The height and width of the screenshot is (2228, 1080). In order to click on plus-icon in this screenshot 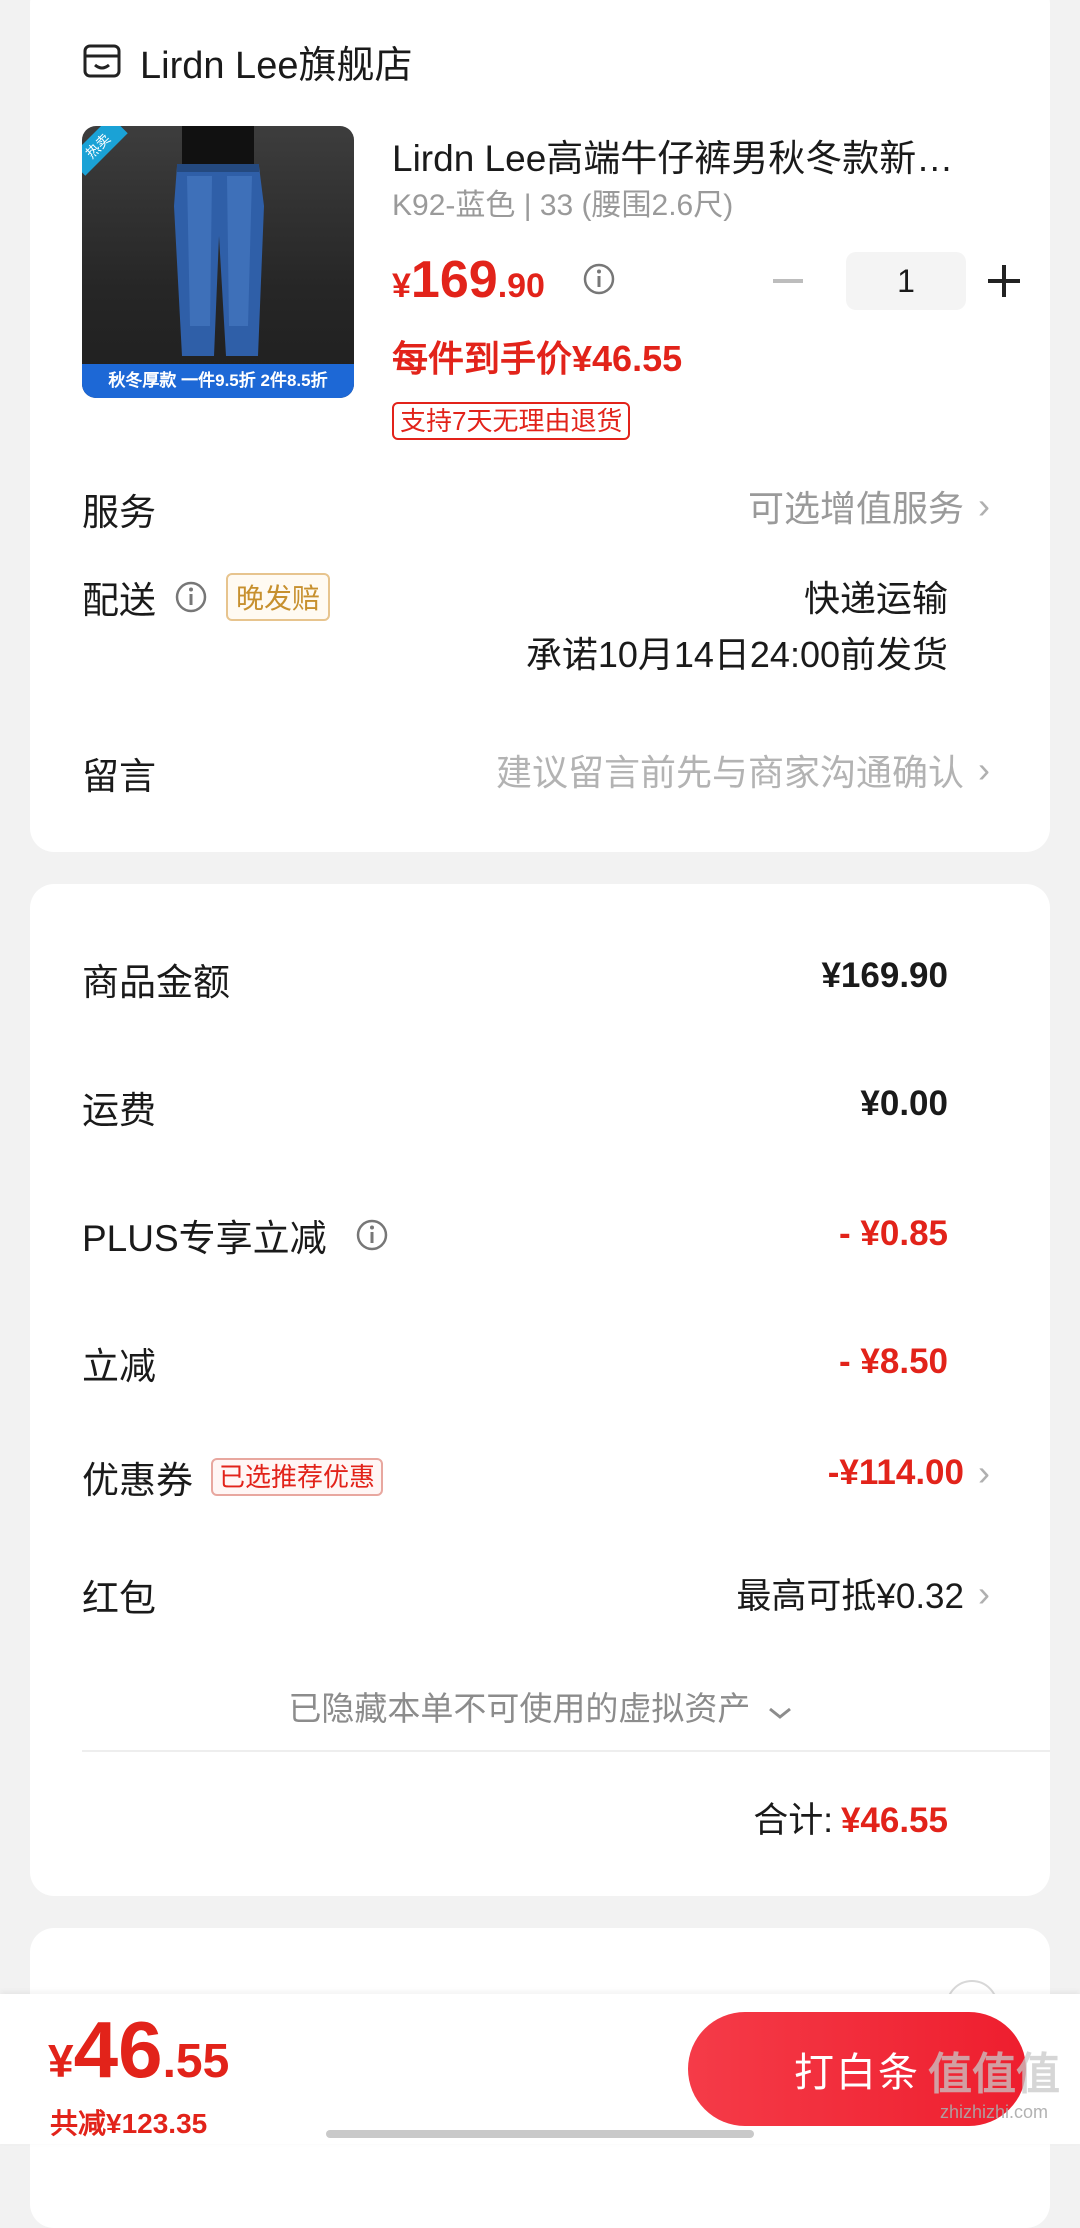, I will do `click(1004, 281)`.